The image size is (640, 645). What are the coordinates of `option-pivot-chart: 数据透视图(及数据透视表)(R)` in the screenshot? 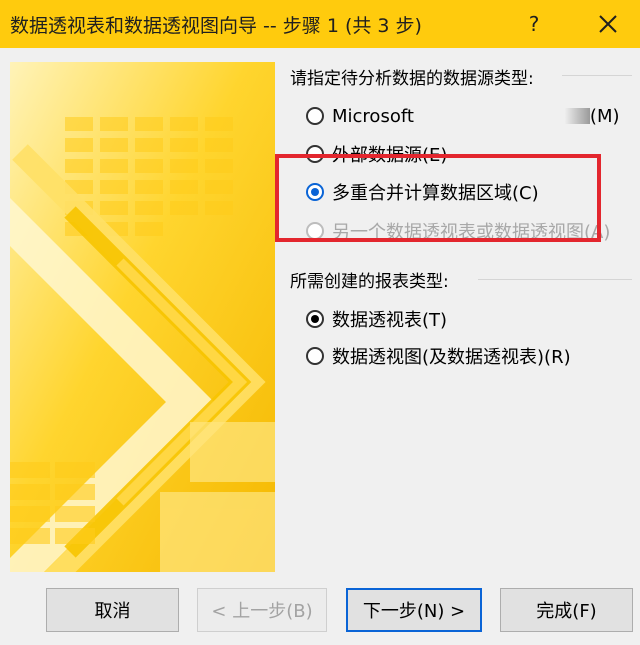 It's located at (438, 356).